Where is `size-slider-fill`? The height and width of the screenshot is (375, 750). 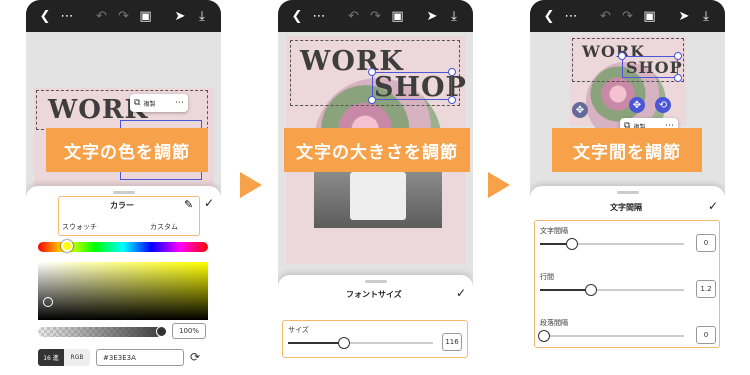
size-slider-fill is located at coordinates (316, 343).